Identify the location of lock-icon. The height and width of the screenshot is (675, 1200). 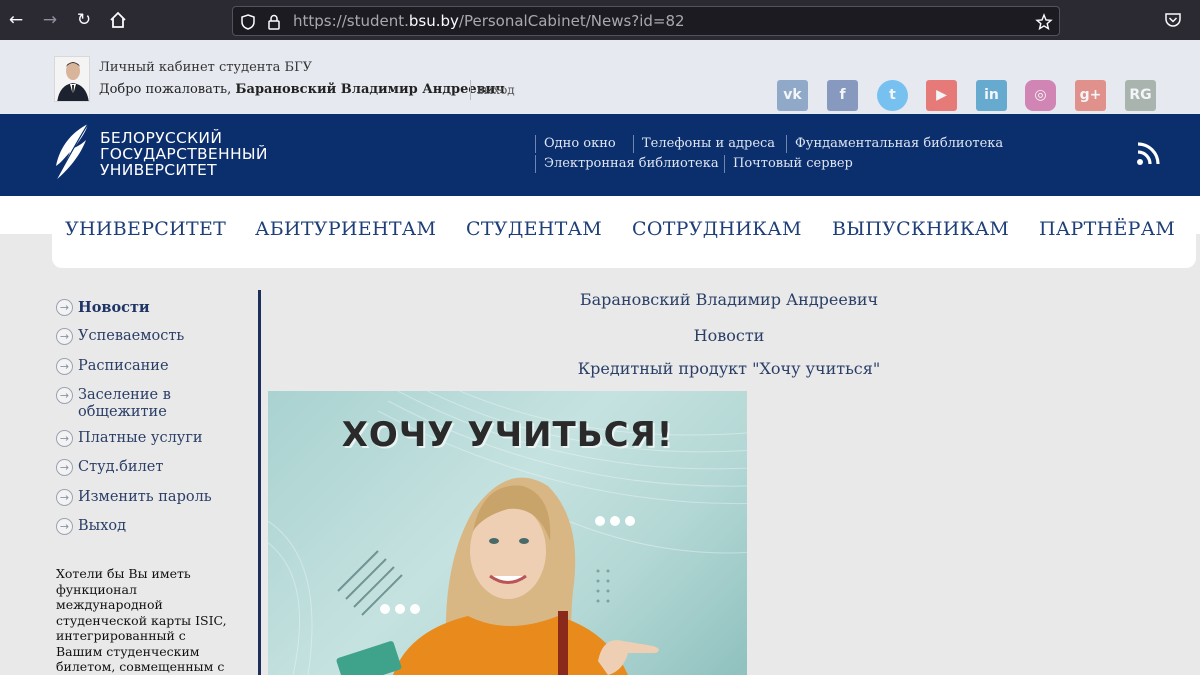
(274, 22).